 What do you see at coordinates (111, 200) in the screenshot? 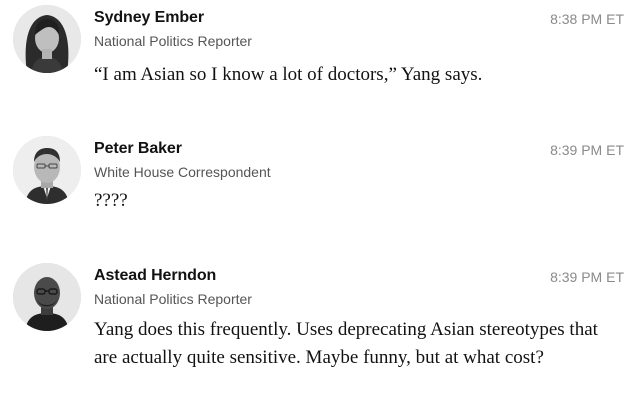
I see `post-text: ????` at bounding box center [111, 200].